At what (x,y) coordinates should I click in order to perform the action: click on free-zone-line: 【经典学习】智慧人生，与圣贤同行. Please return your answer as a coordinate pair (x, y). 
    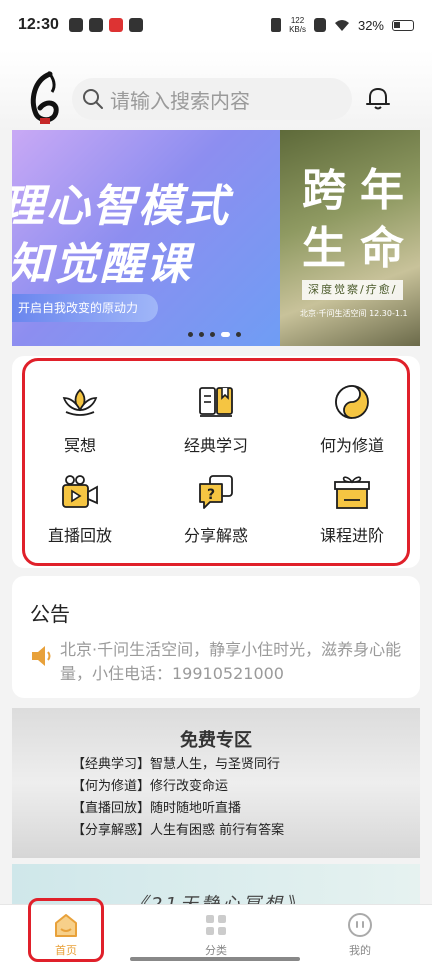
    Looking at the image, I should click on (176, 764).